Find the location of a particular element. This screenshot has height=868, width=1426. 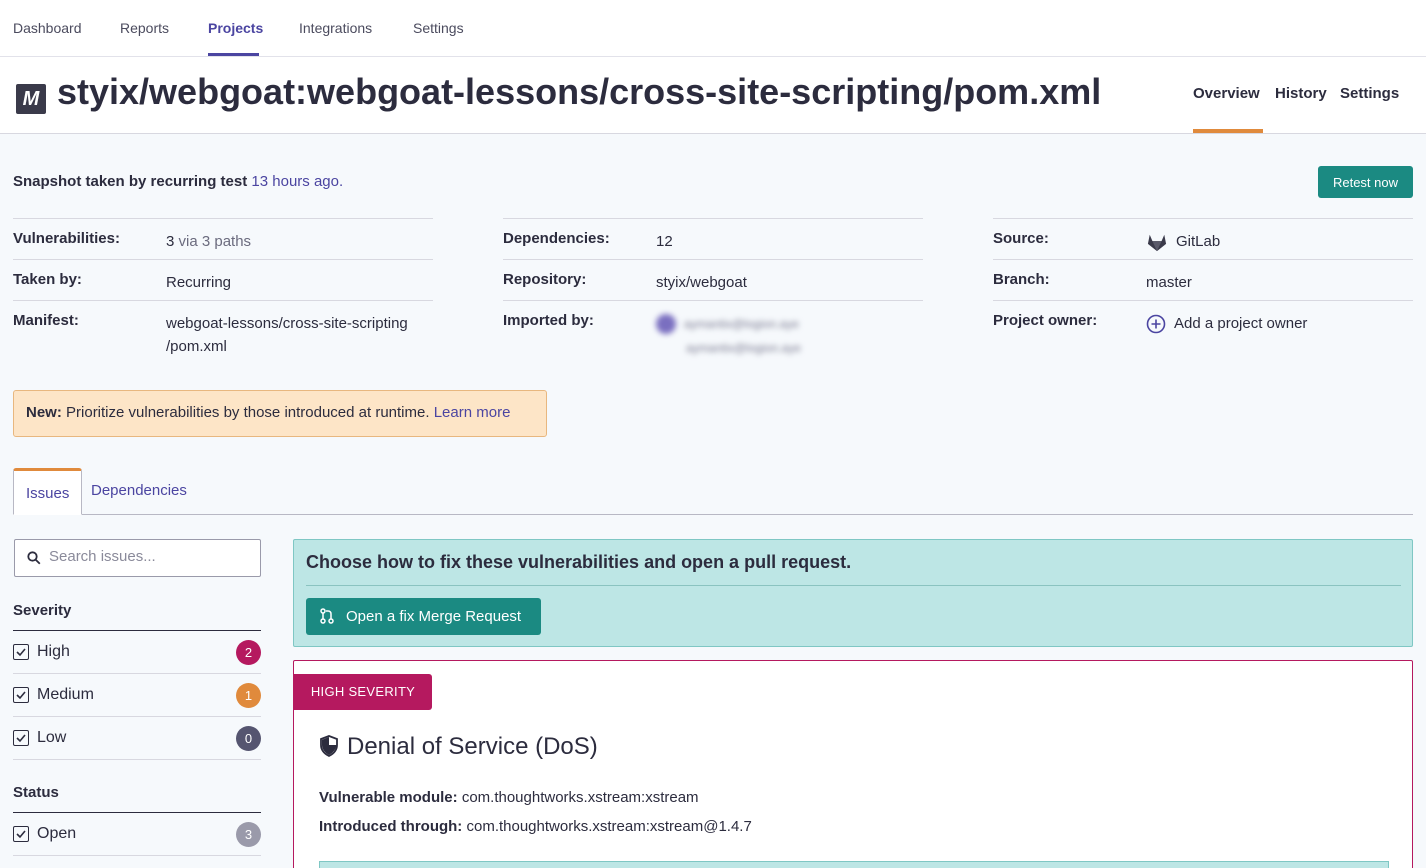

meta-label: Introduced through: is located at coordinates (391, 826).